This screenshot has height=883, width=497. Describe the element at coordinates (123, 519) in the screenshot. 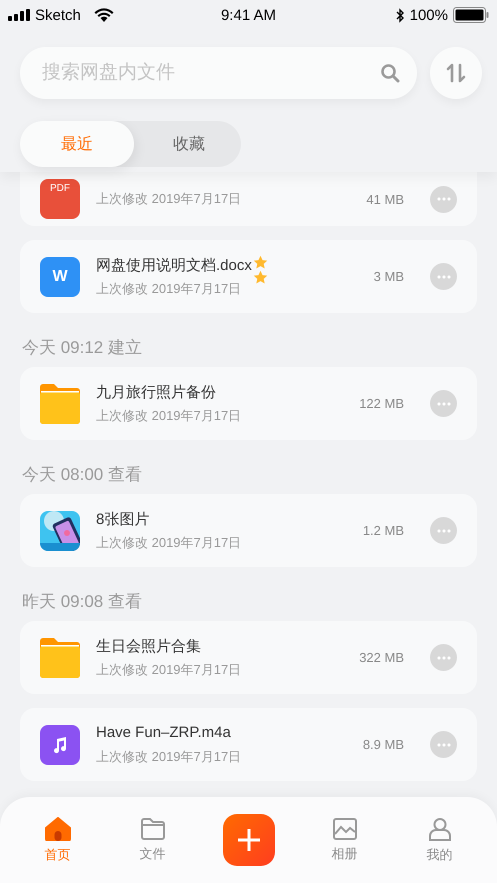

I see `file-name: 8张图片` at that location.